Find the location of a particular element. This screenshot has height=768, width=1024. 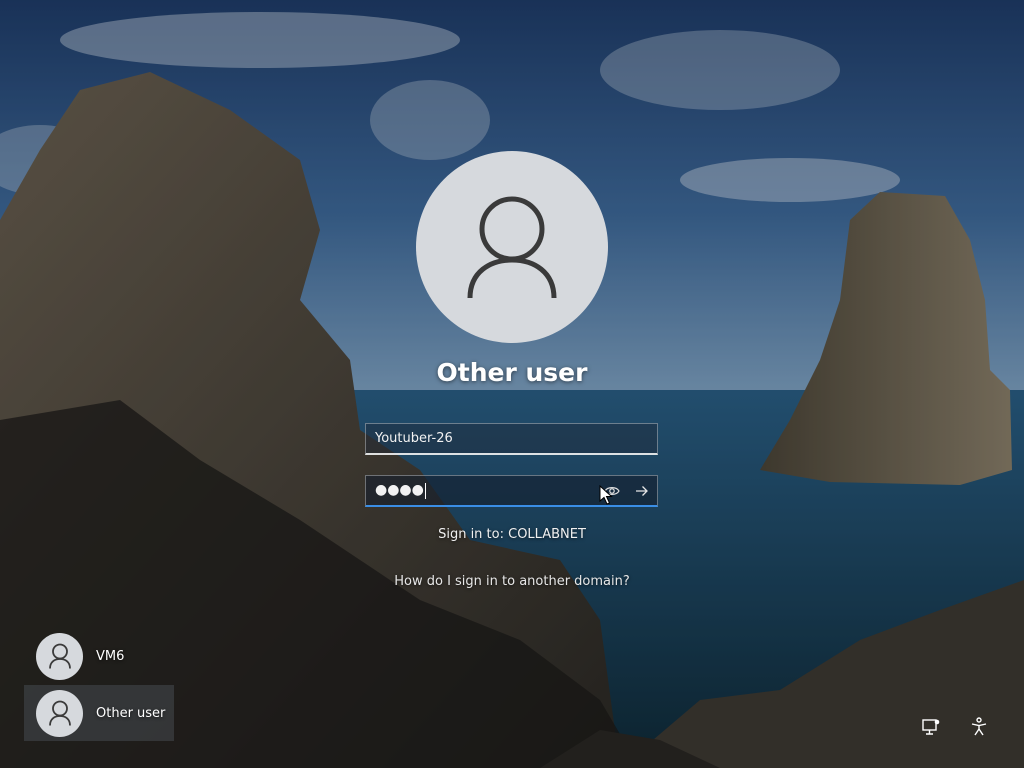

other-domain-help-link: How do I sign in to another domain? is located at coordinates (512, 581).